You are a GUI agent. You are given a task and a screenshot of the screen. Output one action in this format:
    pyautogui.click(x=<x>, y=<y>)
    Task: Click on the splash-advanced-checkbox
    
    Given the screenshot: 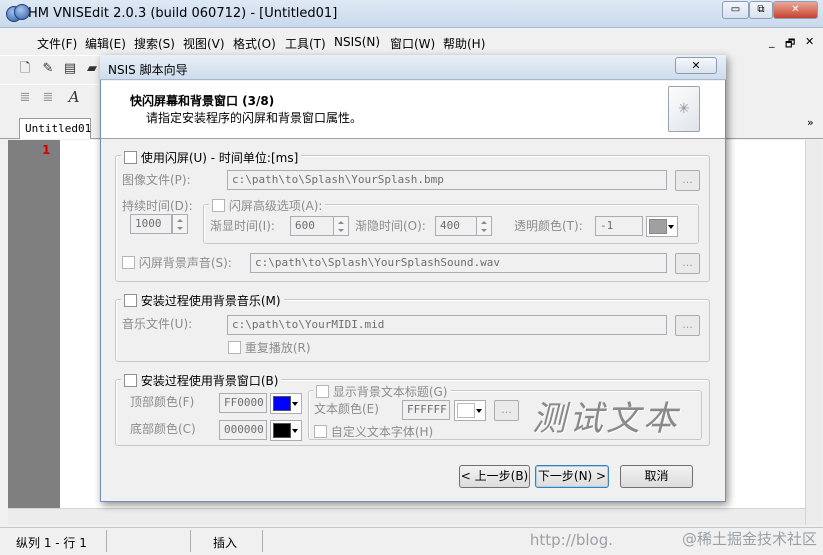 What is the action you would take?
    pyautogui.click(x=218, y=205)
    